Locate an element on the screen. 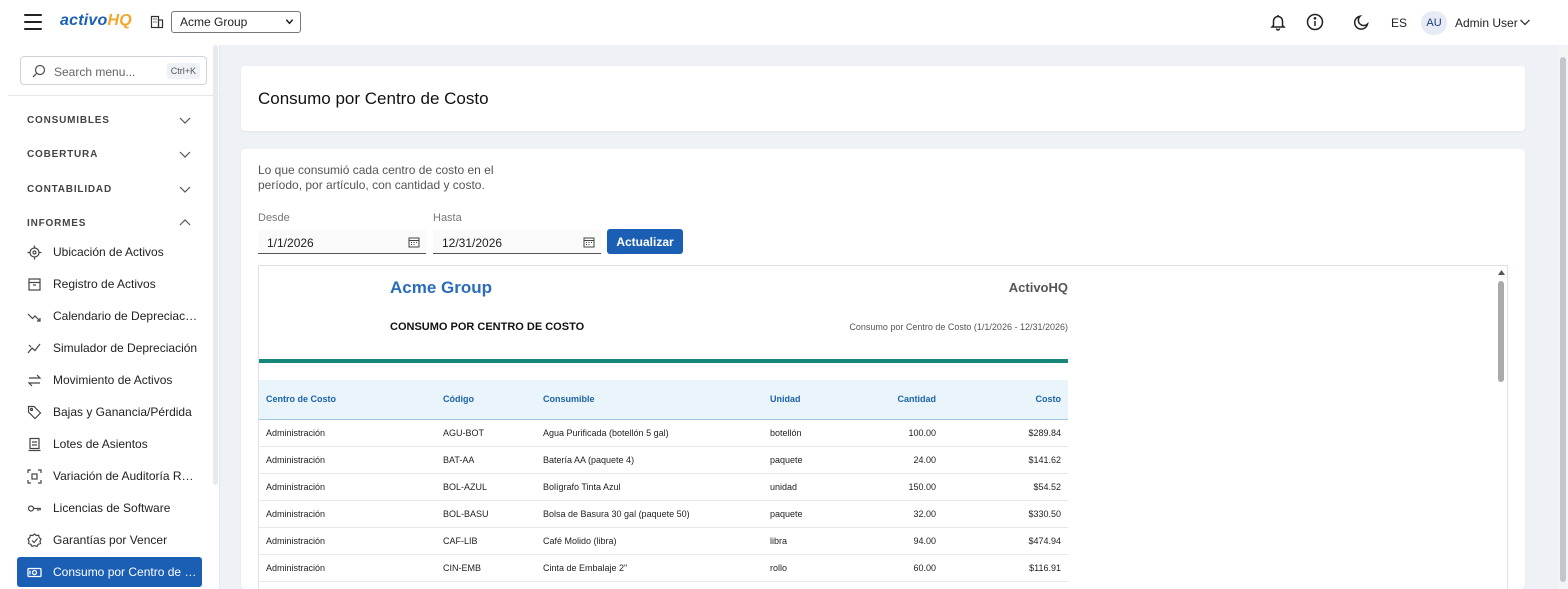 This screenshot has width=1568, height=589. page-scrollbar is located at coordinates (1563, 317).